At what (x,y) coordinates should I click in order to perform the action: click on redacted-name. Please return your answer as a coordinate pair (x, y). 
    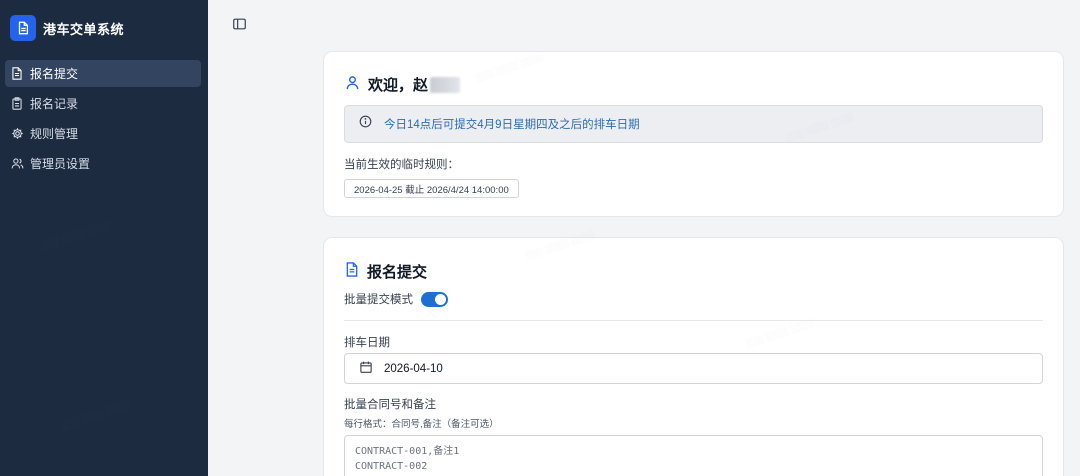
    Looking at the image, I should click on (445, 84).